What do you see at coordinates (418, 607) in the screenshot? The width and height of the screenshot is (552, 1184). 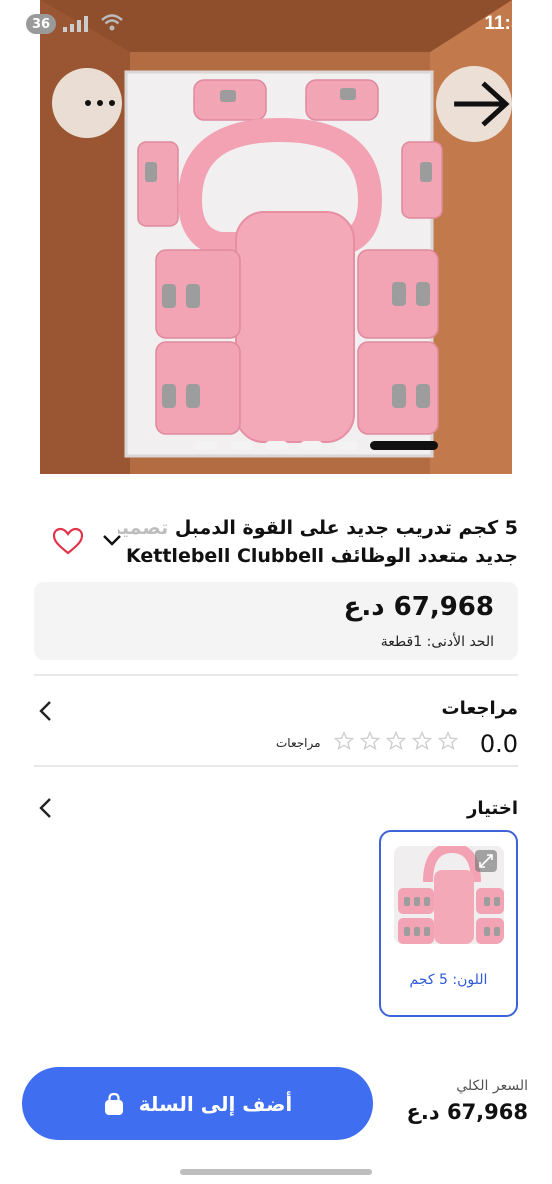 I see `product-price: 67,968 د.ع` at bounding box center [418, 607].